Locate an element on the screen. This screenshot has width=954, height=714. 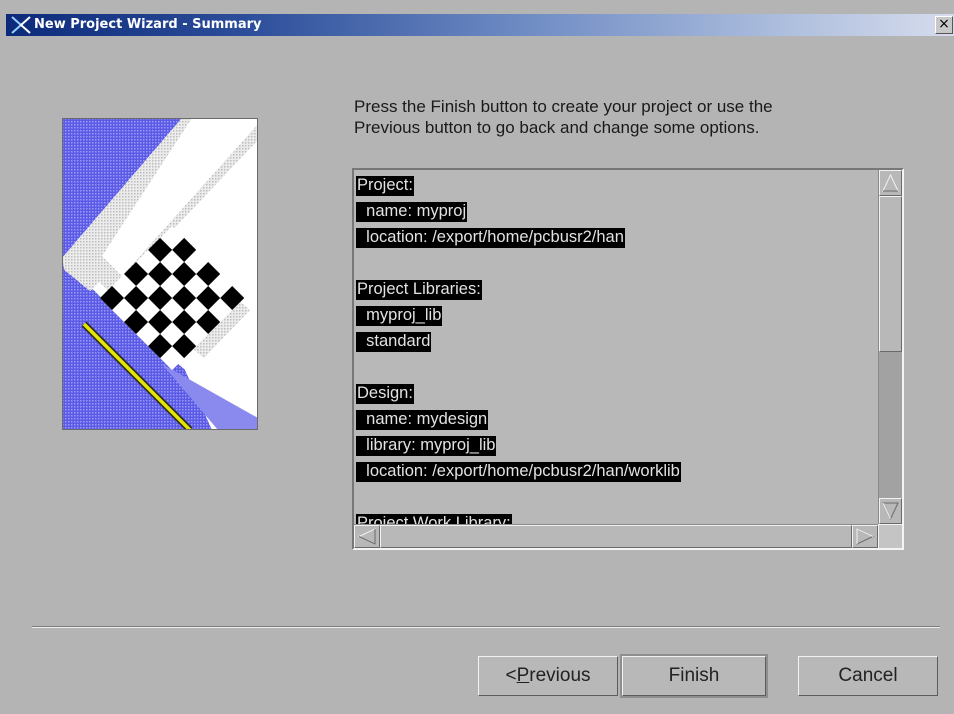
scrollbar-corner is located at coordinates (890, 536).